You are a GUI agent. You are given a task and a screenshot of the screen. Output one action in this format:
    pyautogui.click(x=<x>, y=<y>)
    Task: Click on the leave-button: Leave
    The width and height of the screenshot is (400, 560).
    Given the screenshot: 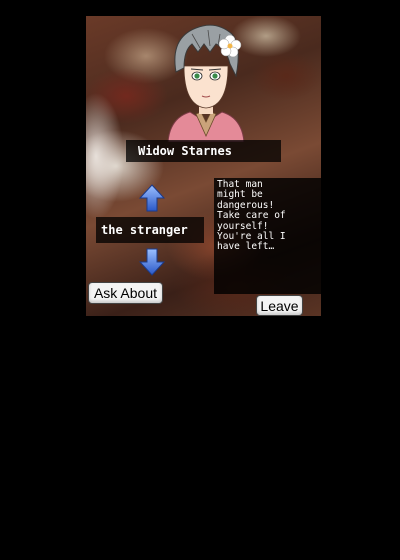 What is the action you would take?
    pyautogui.click(x=279, y=305)
    